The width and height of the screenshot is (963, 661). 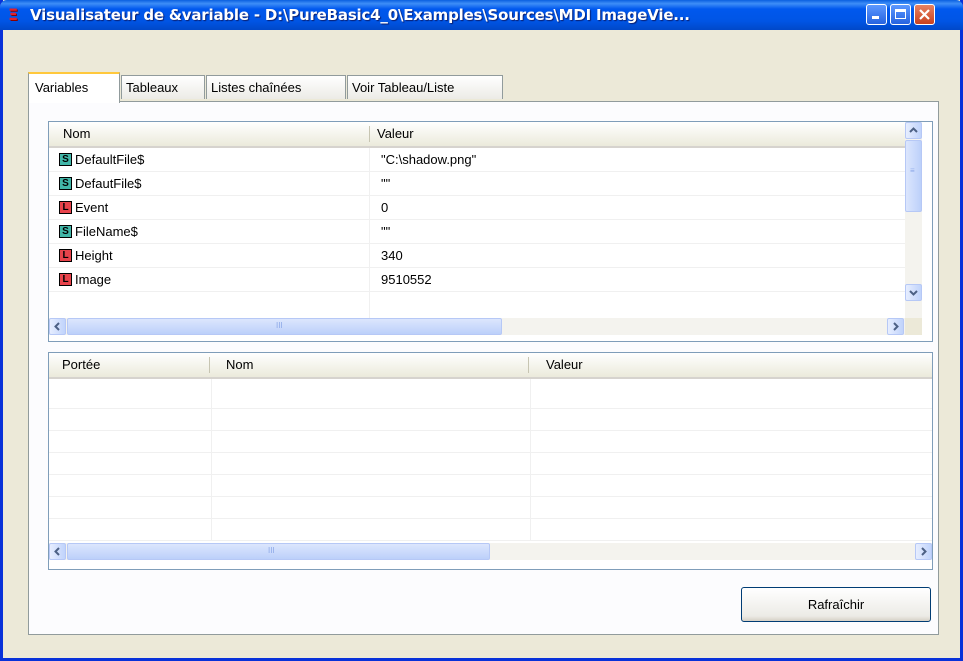 I want to click on variable-value: 0, so click(x=385, y=207).